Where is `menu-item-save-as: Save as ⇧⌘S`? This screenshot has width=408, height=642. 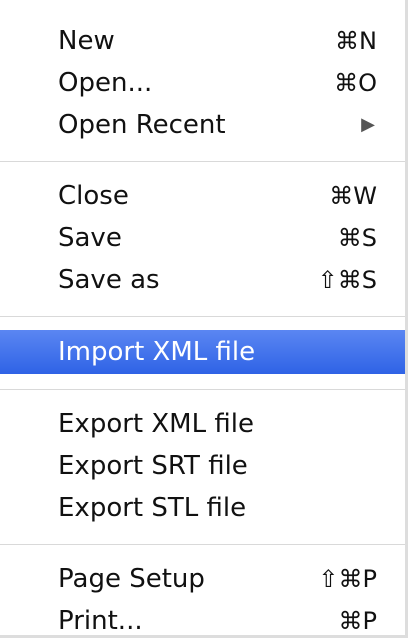
menu-item-save-as: Save as ⇧⌘S is located at coordinates (202, 280).